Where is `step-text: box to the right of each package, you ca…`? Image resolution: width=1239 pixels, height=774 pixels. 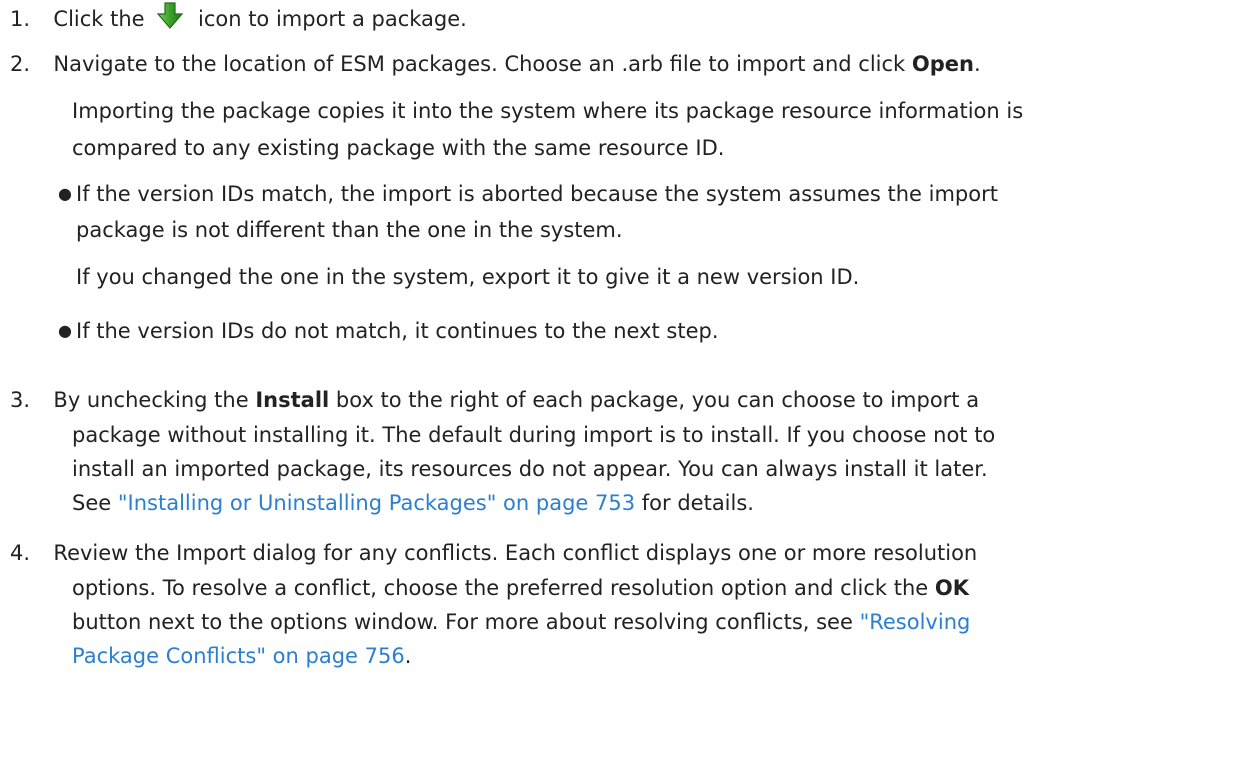
step-text: box to the right of each package, you ca… is located at coordinates (657, 400).